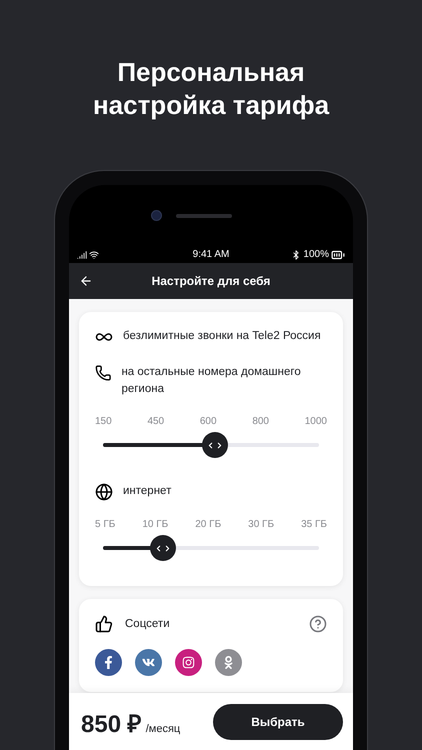  I want to click on tick-label: 1000, so click(315, 421).